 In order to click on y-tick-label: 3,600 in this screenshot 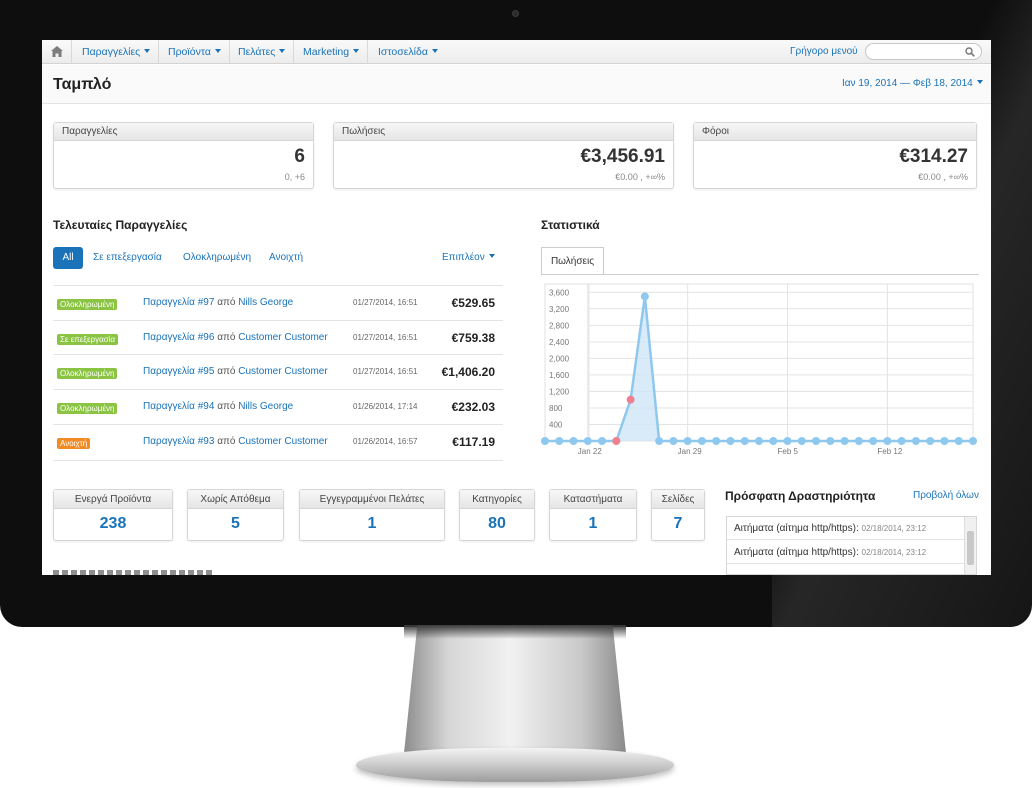, I will do `click(559, 292)`.